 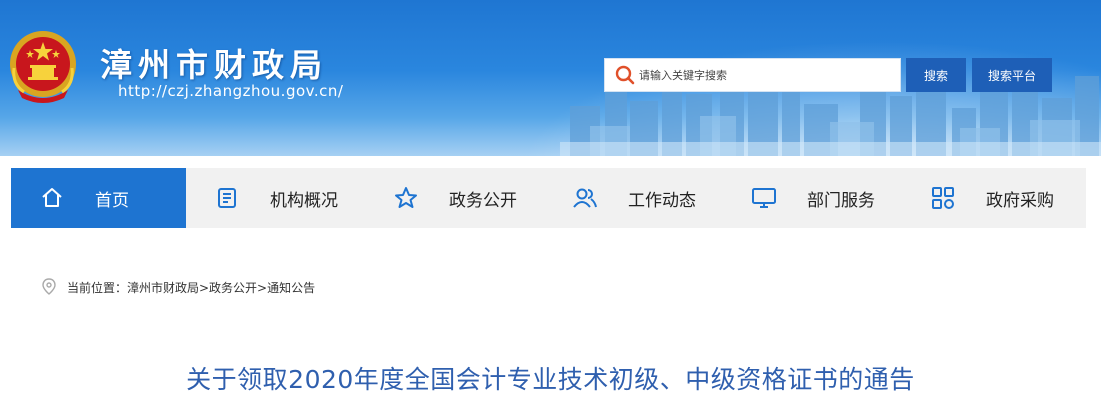 What do you see at coordinates (191, 287) in the screenshot?
I see `breadcrumb-text: 当前位置：漳州市财政局>政务公开>通知公告` at bounding box center [191, 287].